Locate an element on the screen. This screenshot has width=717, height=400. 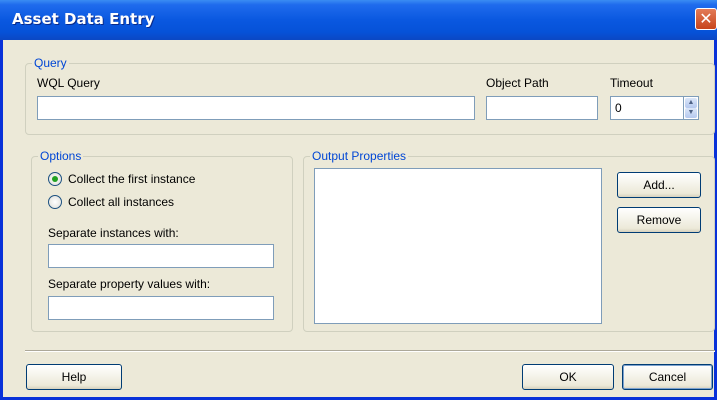
object-path-input is located at coordinates (542, 108).